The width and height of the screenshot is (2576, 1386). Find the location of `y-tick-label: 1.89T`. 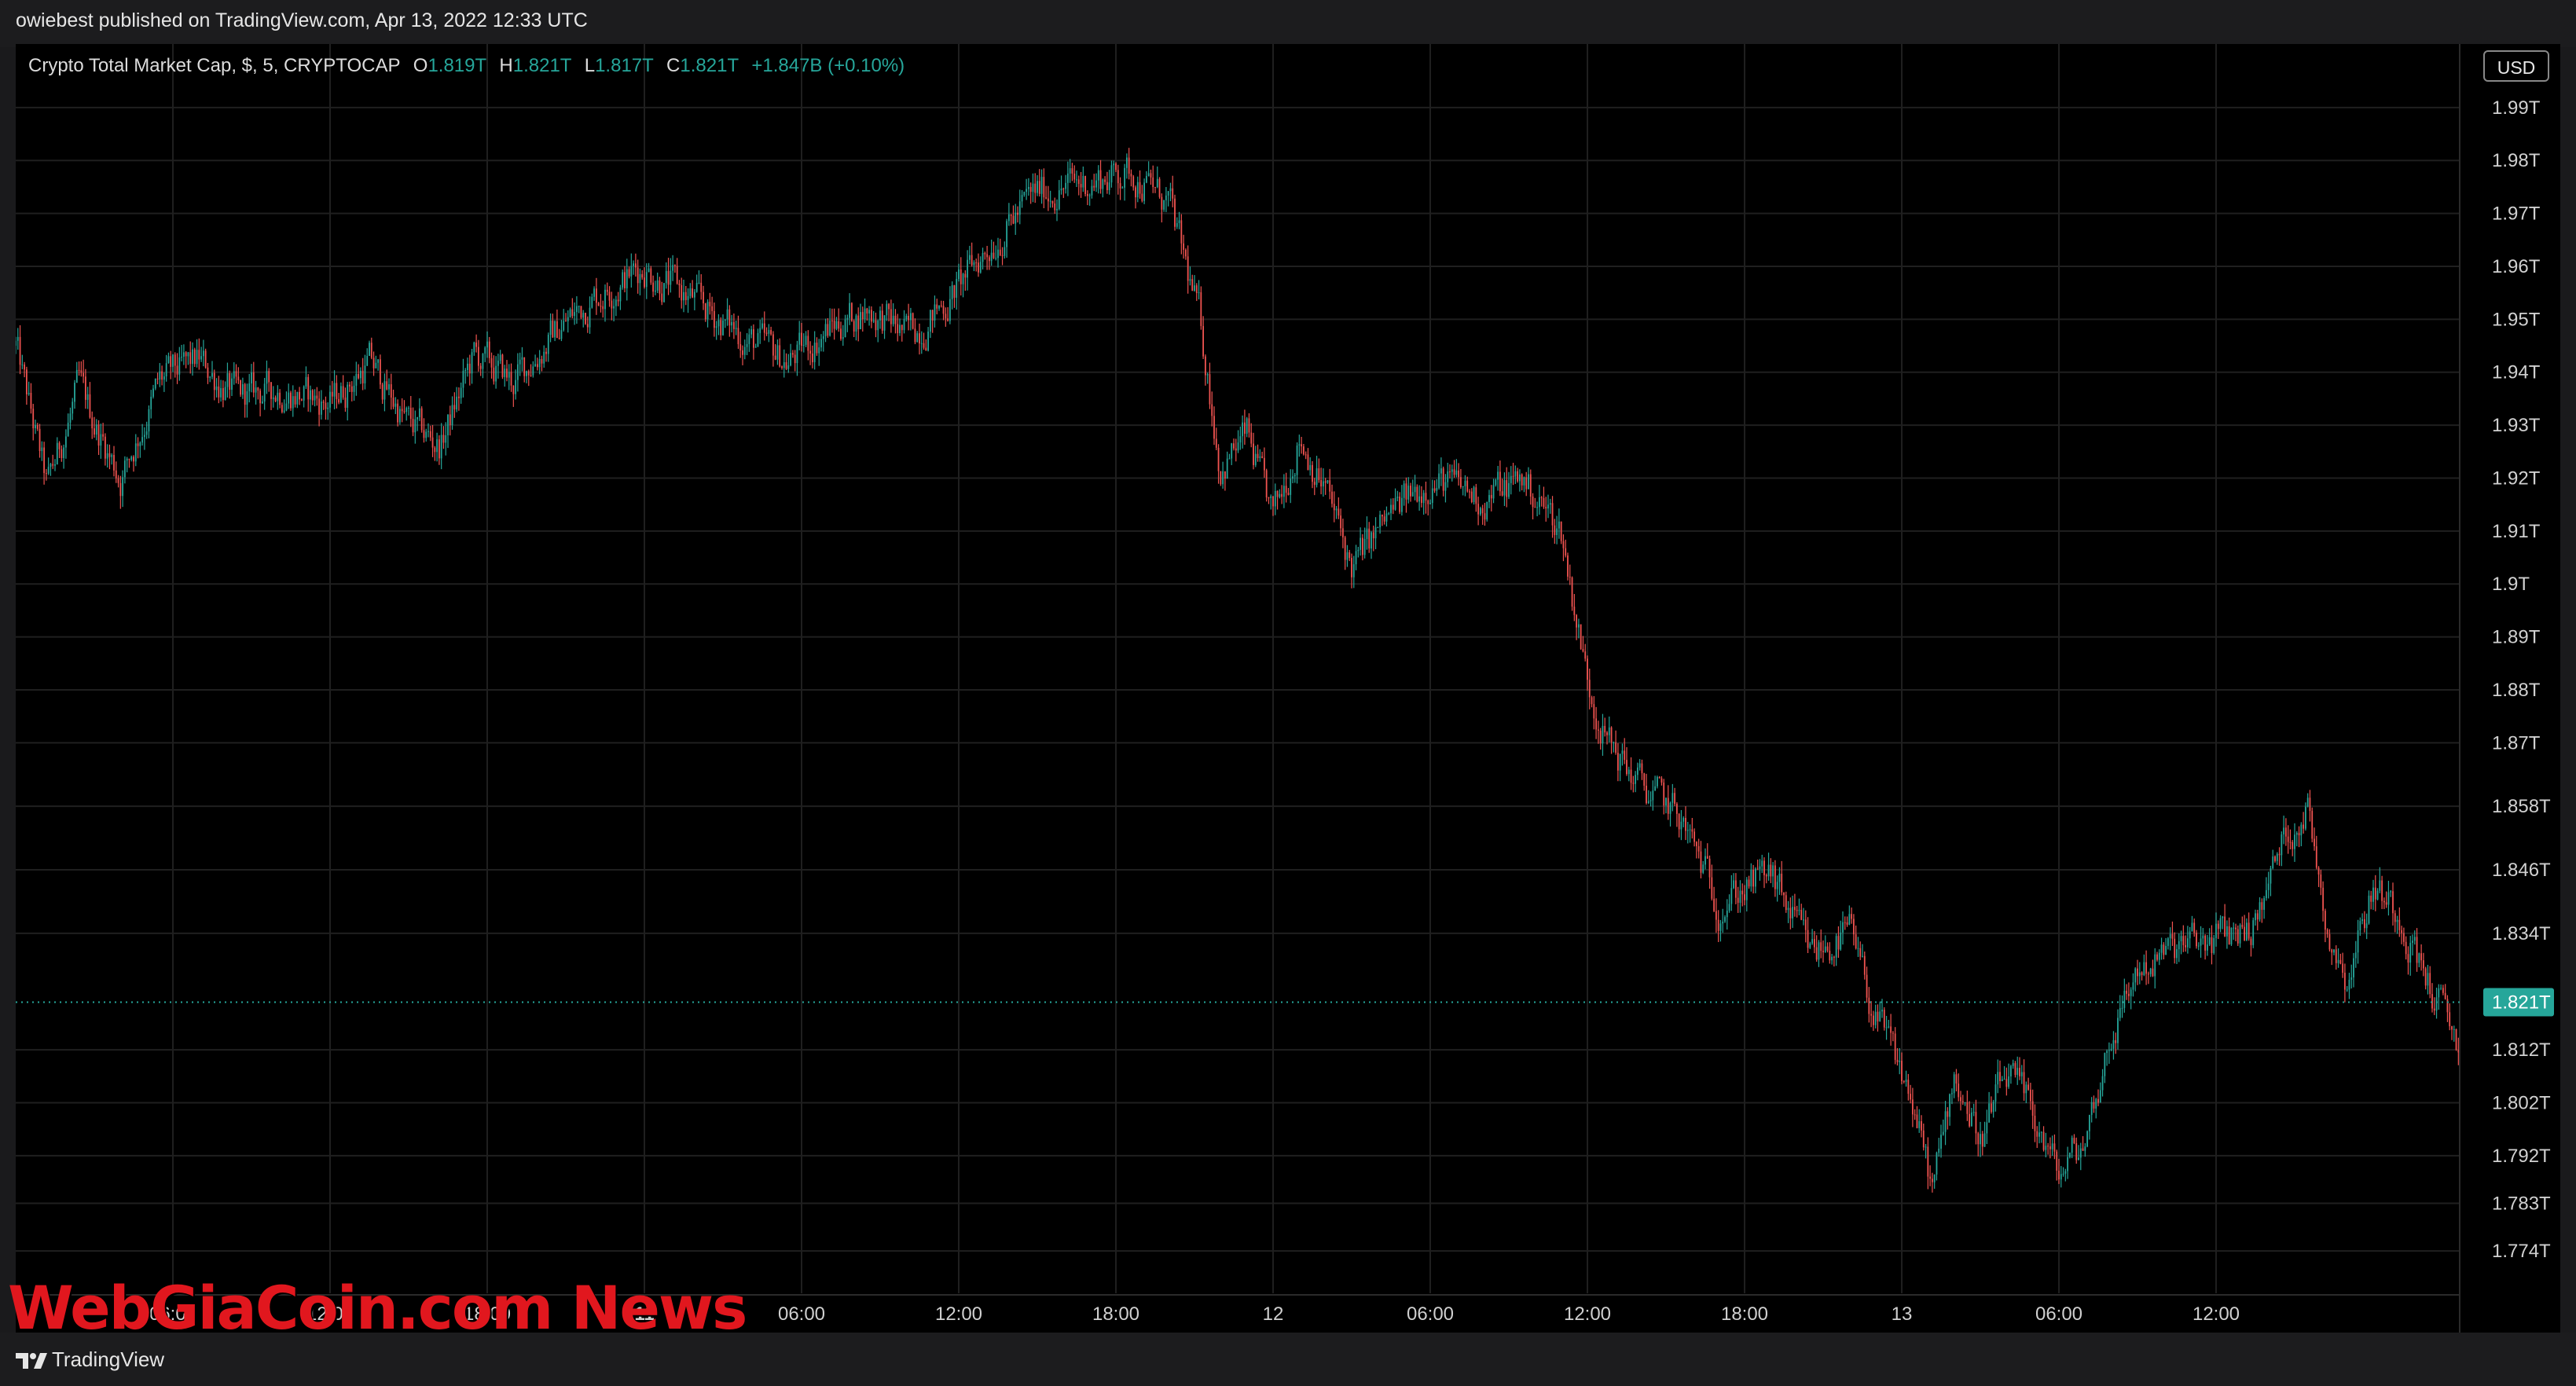

y-tick-label: 1.89T is located at coordinates (2517, 637).